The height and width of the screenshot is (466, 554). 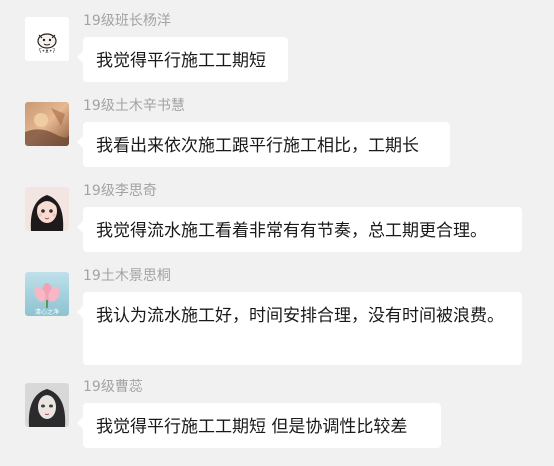 What do you see at coordinates (47, 209) in the screenshot?
I see `anime-girl-avatar` at bounding box center [47, 209].